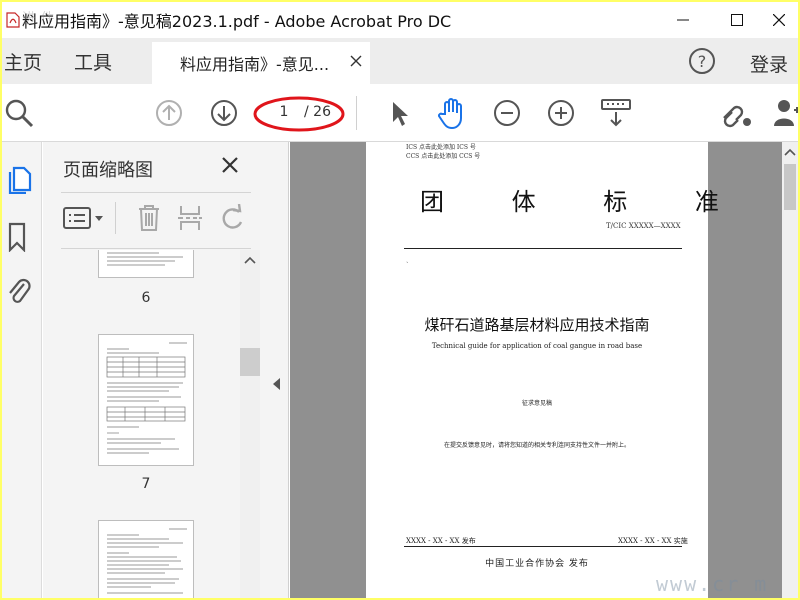  What do you see at coordinates (441, 147) in the screenshot?
I see `ics-line: ICS 点击此处添加 ICS 号` at bounding box center [441, 147].